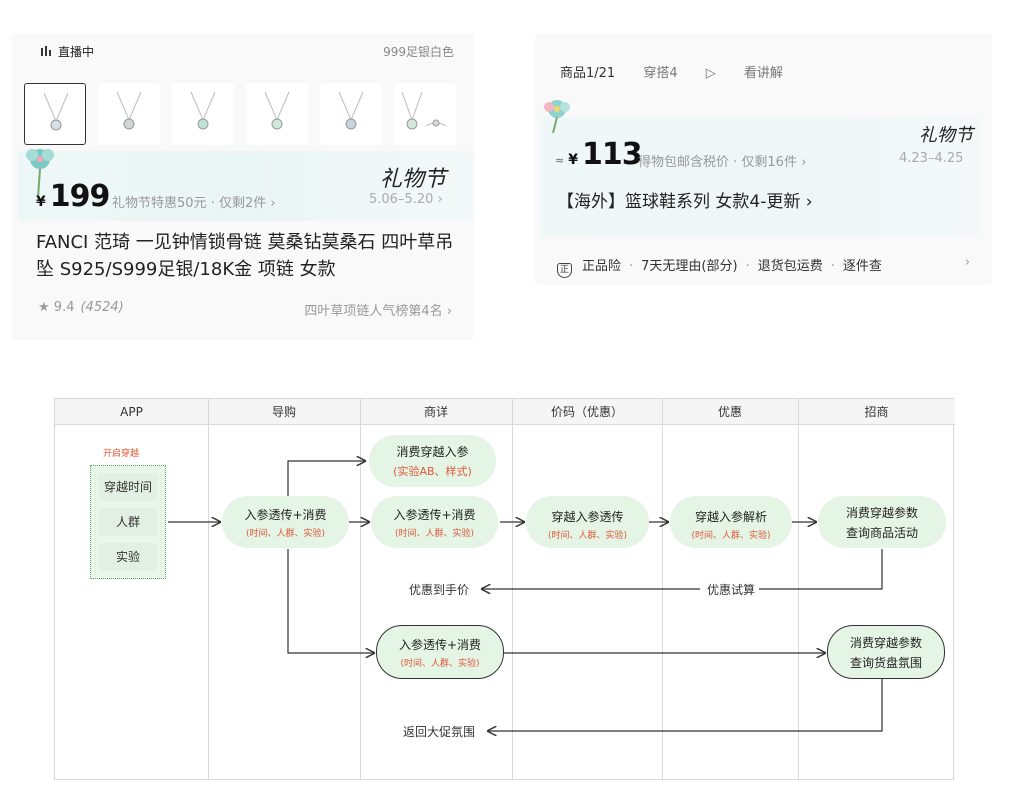  What do you see at coordinates (432, 471) in the screenshot?
I see `node-subtitle: (实验AB、样式)` at bounding box center [432, 471].